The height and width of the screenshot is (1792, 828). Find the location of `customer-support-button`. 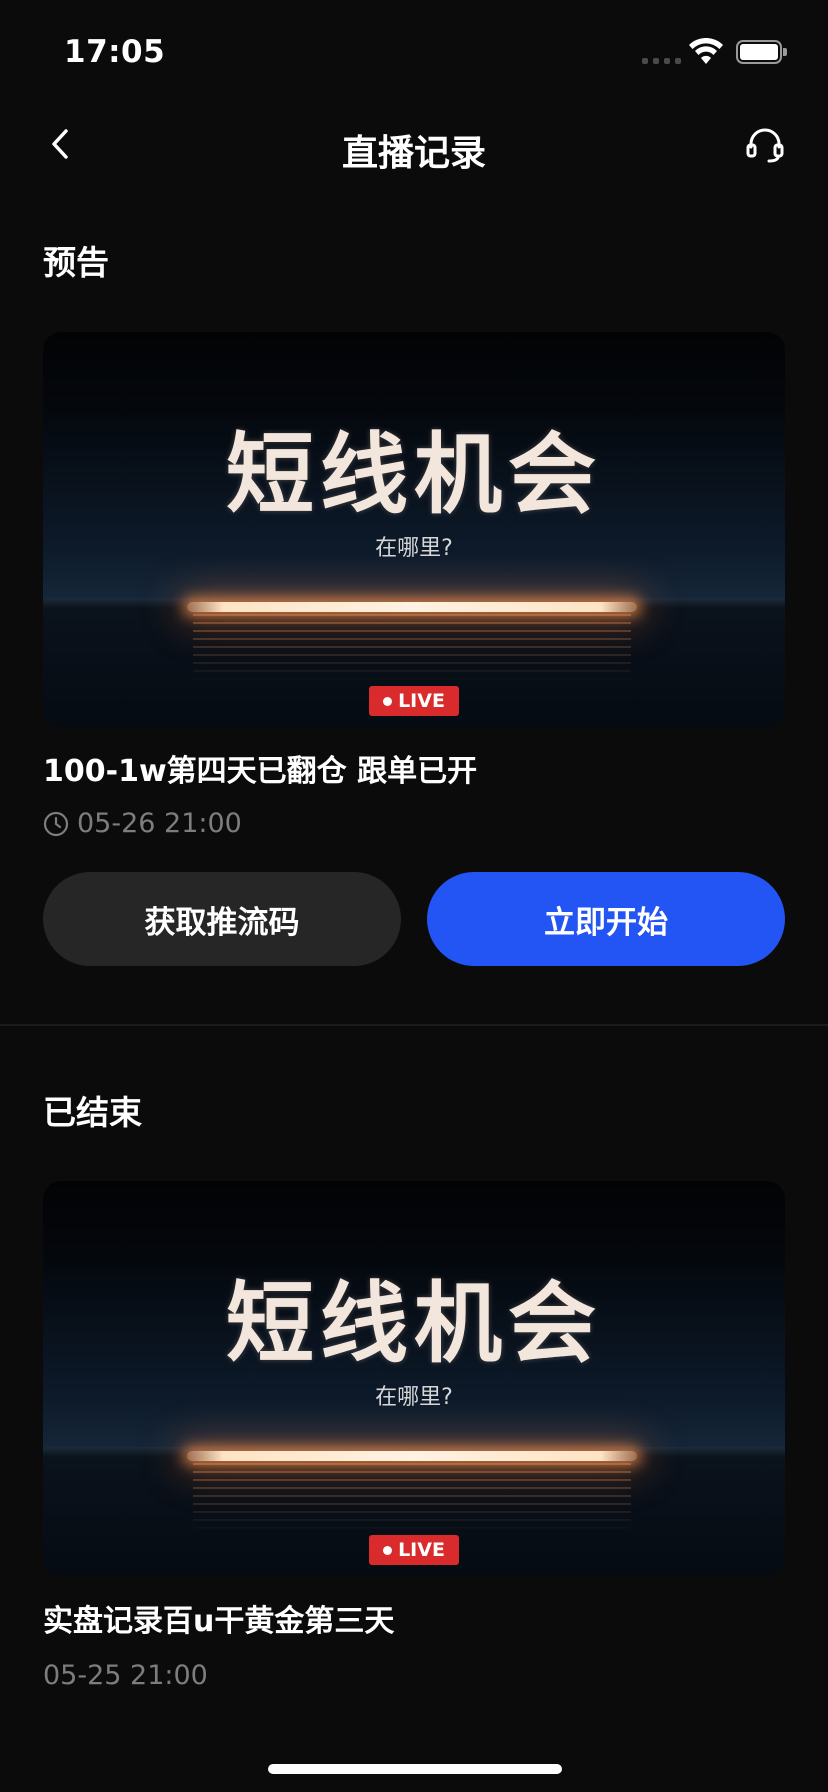

customer-support-button is located at coordinates (765, 145).